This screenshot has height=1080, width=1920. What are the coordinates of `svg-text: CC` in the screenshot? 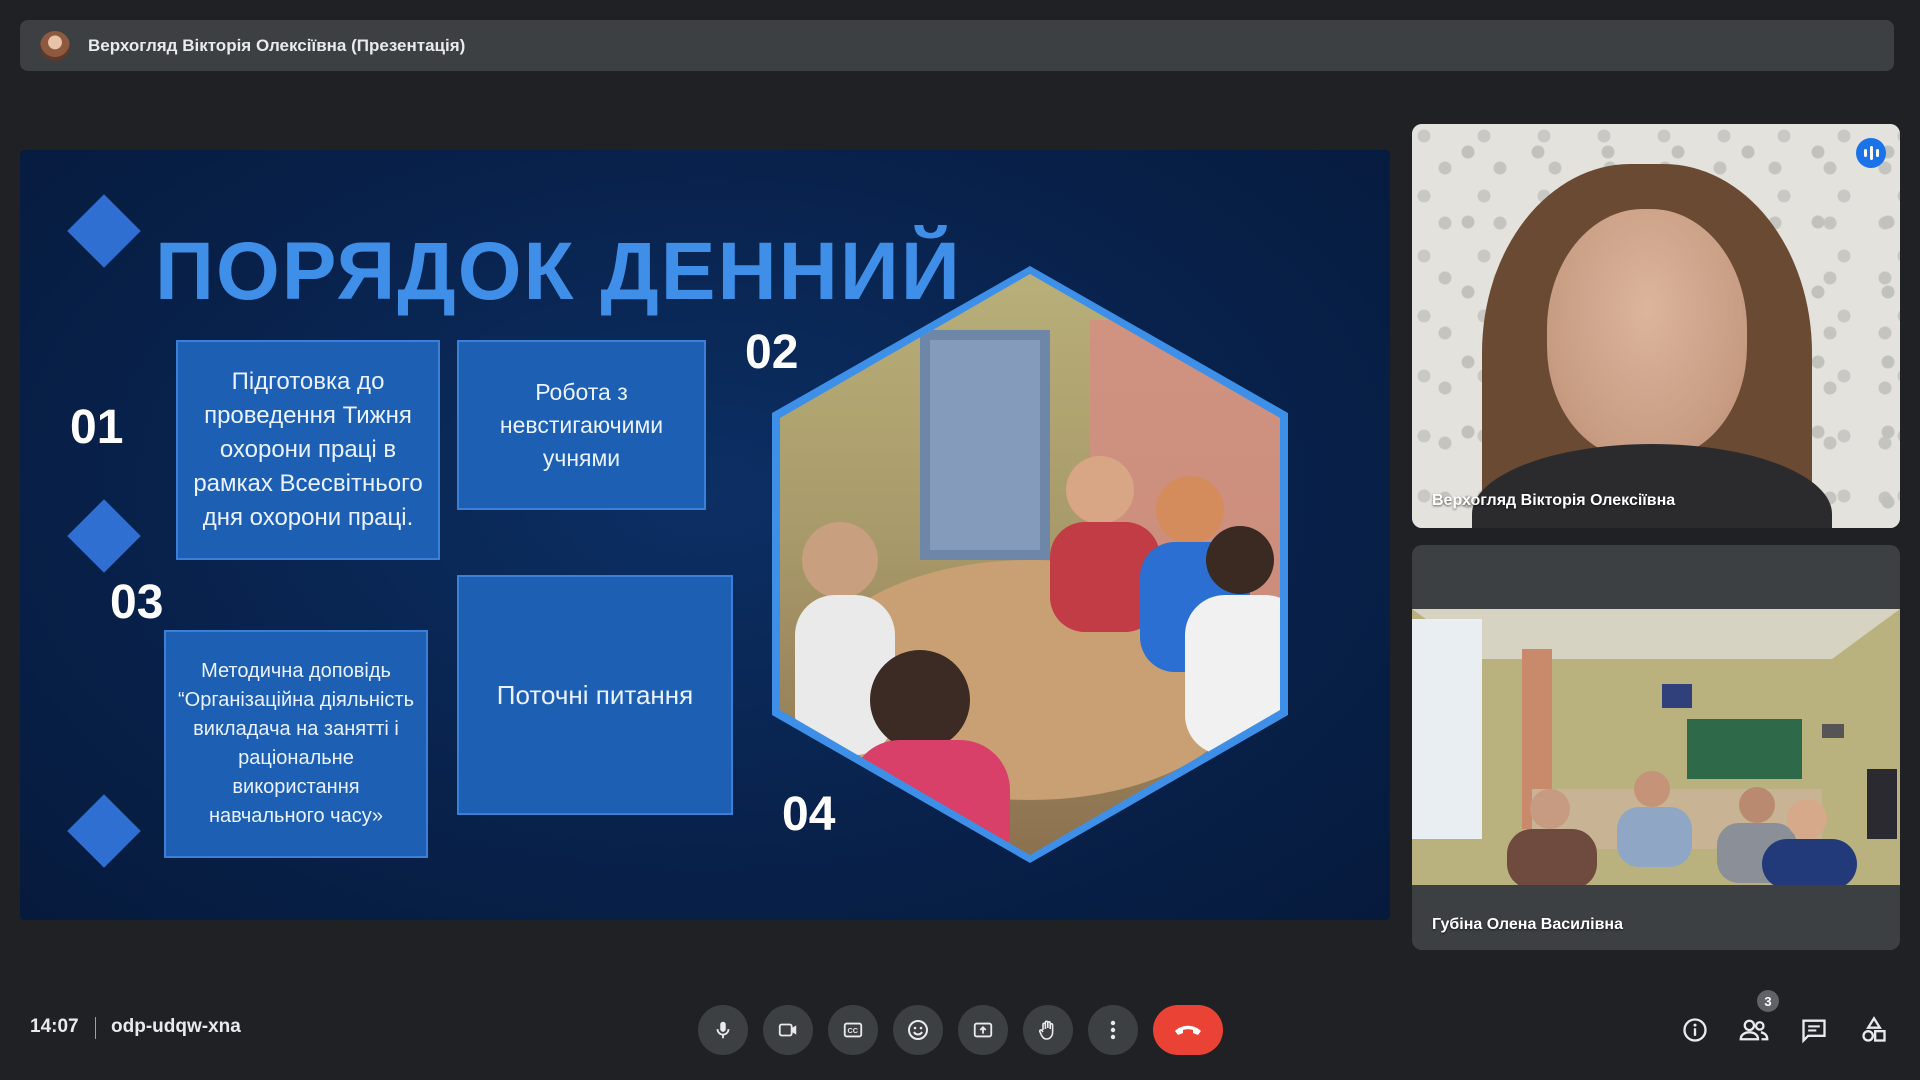 It's located at (853, 1030).